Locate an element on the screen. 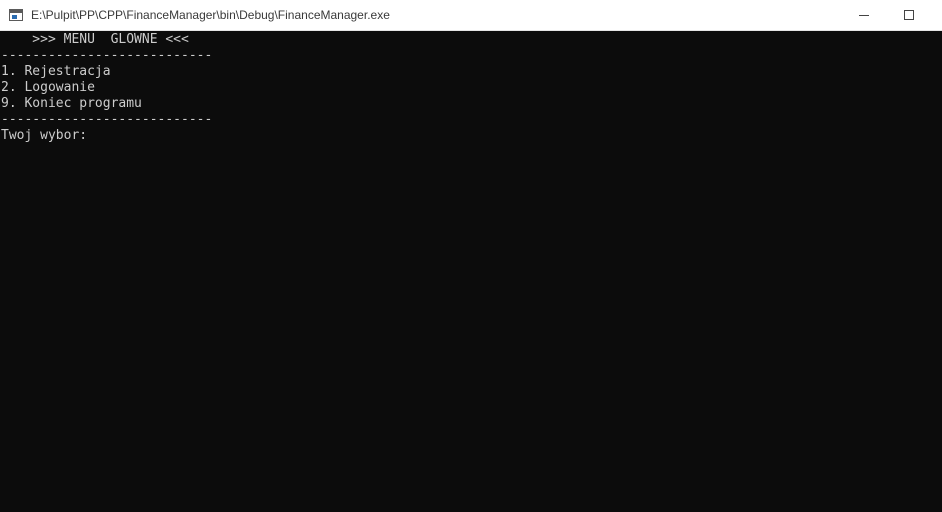 This screenshot has height=512, width=942. menu-option-login: 2. Logowanie is located at coordinates (48, 87).